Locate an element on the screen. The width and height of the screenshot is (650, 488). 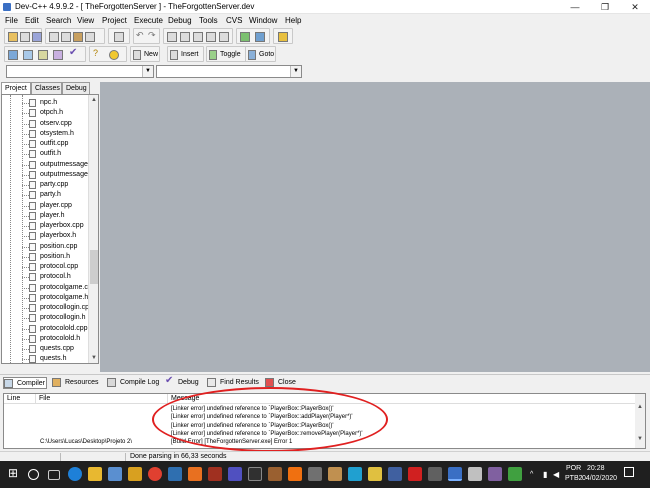
search-icon is located at coordinates (33, 474).